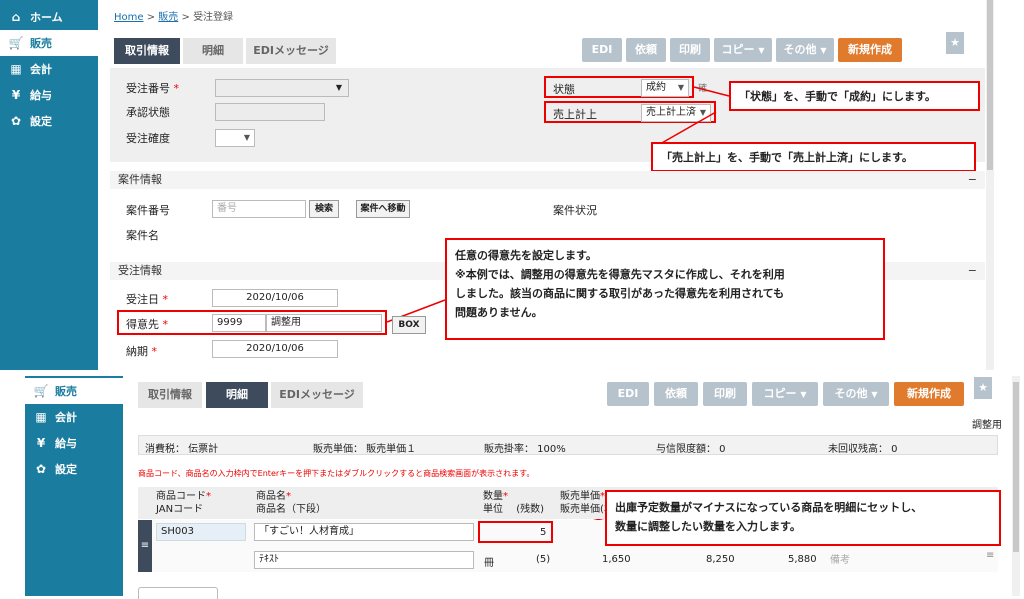 The width and height of the screenshot is (1024, 599). I want to click on sidebar-item-label: 販売, so click(66, 391).